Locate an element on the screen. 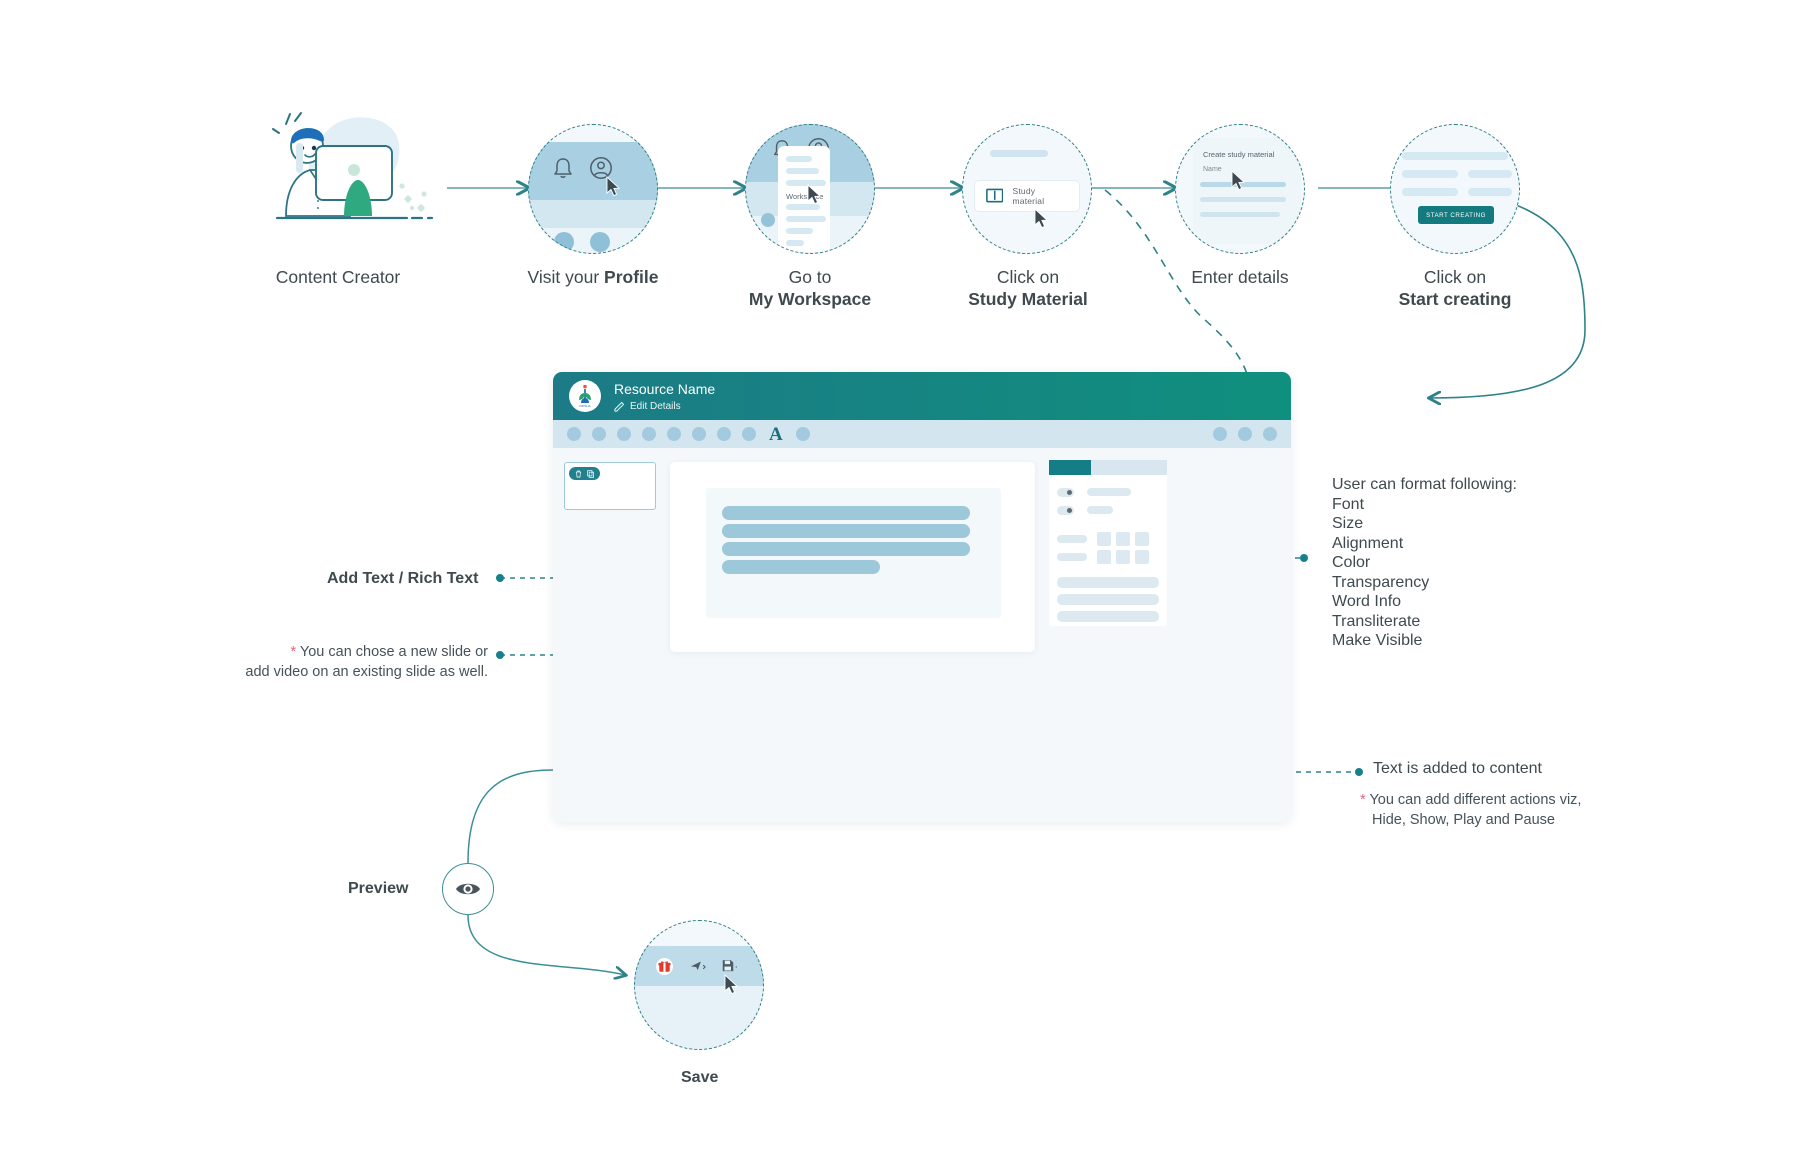  annotation-save-label: Save is located at coordinates (700, 1077).